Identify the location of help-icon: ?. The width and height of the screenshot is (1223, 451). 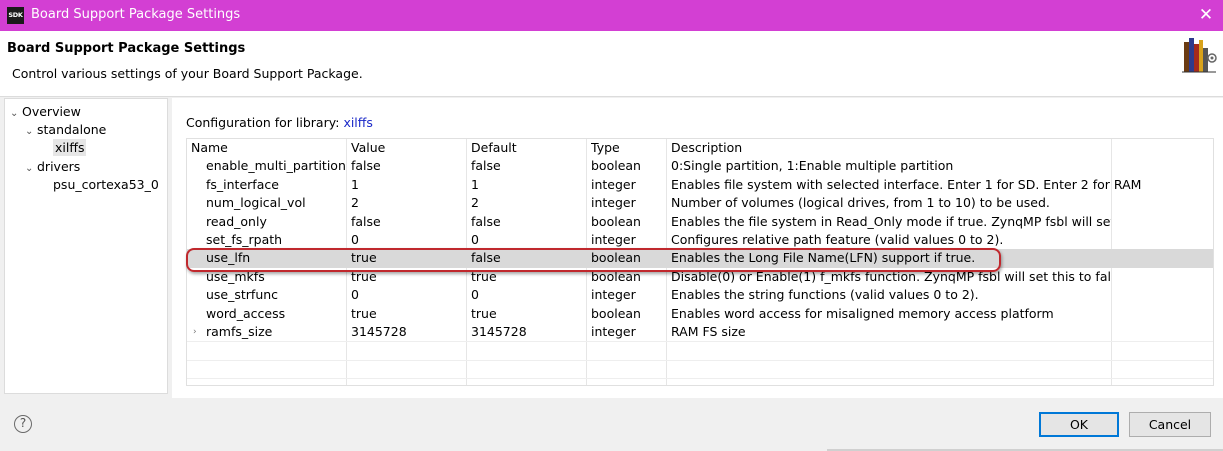
(23, 424).